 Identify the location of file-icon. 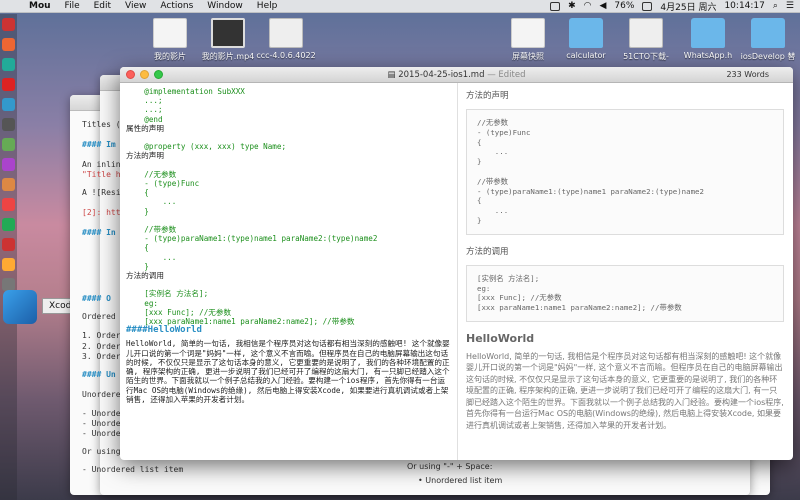
(170, 33).